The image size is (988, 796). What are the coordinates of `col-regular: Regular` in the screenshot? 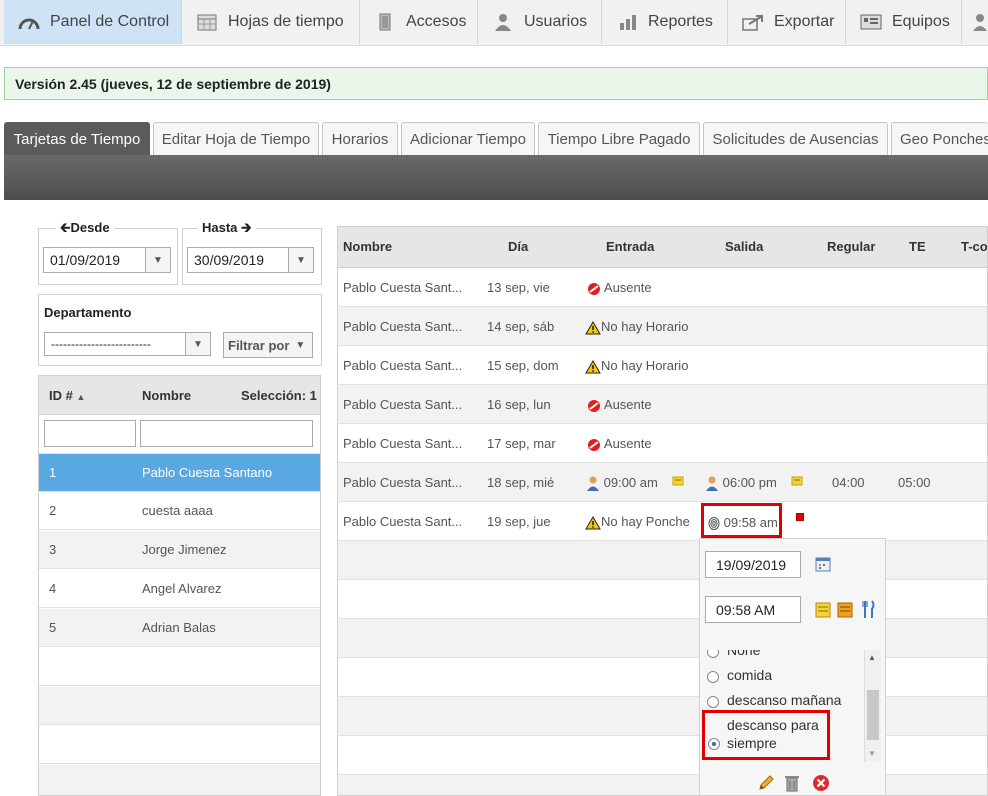 It's located at (851, 246).